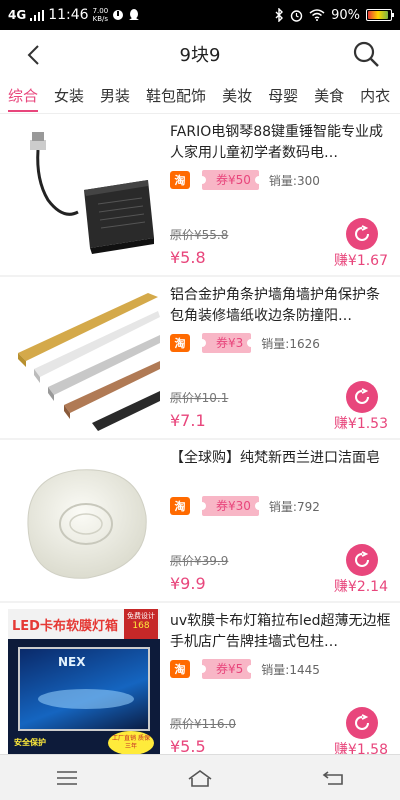 The image size is (400, 800). What do you see at coordinates (375, 95) in the screenshot?
I see `tab-underwear: 内衣` at bounding box center [375, 95].